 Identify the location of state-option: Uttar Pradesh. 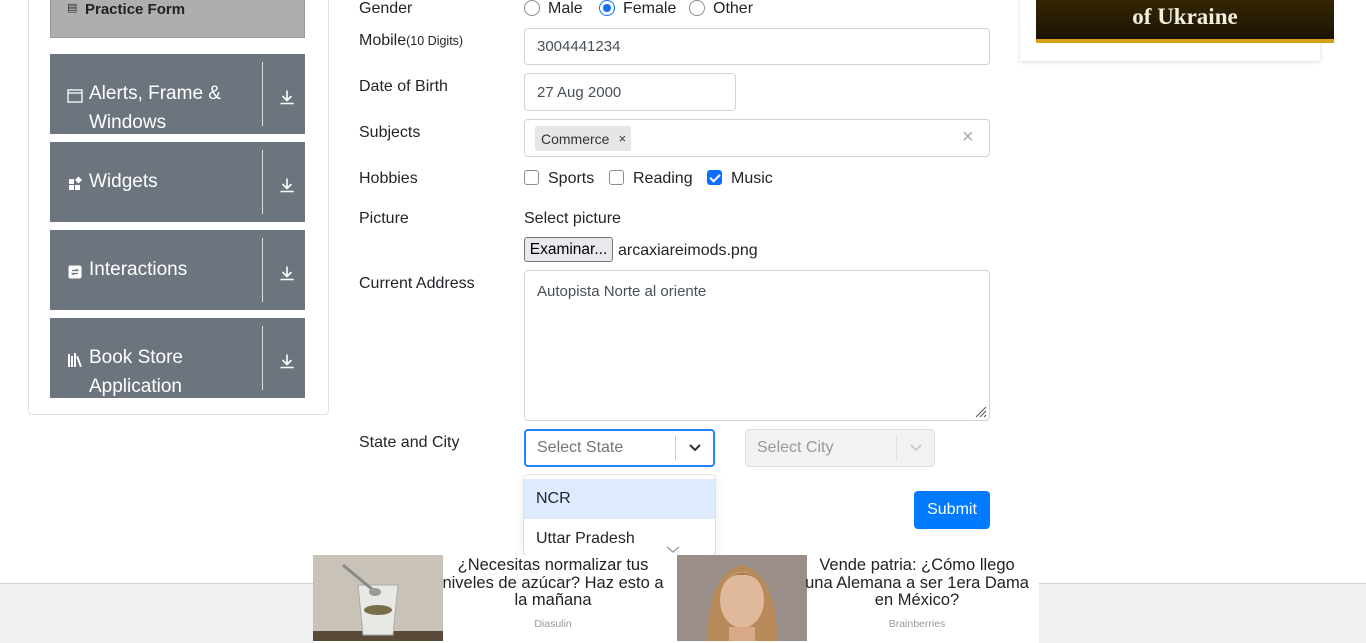
(619, 537).